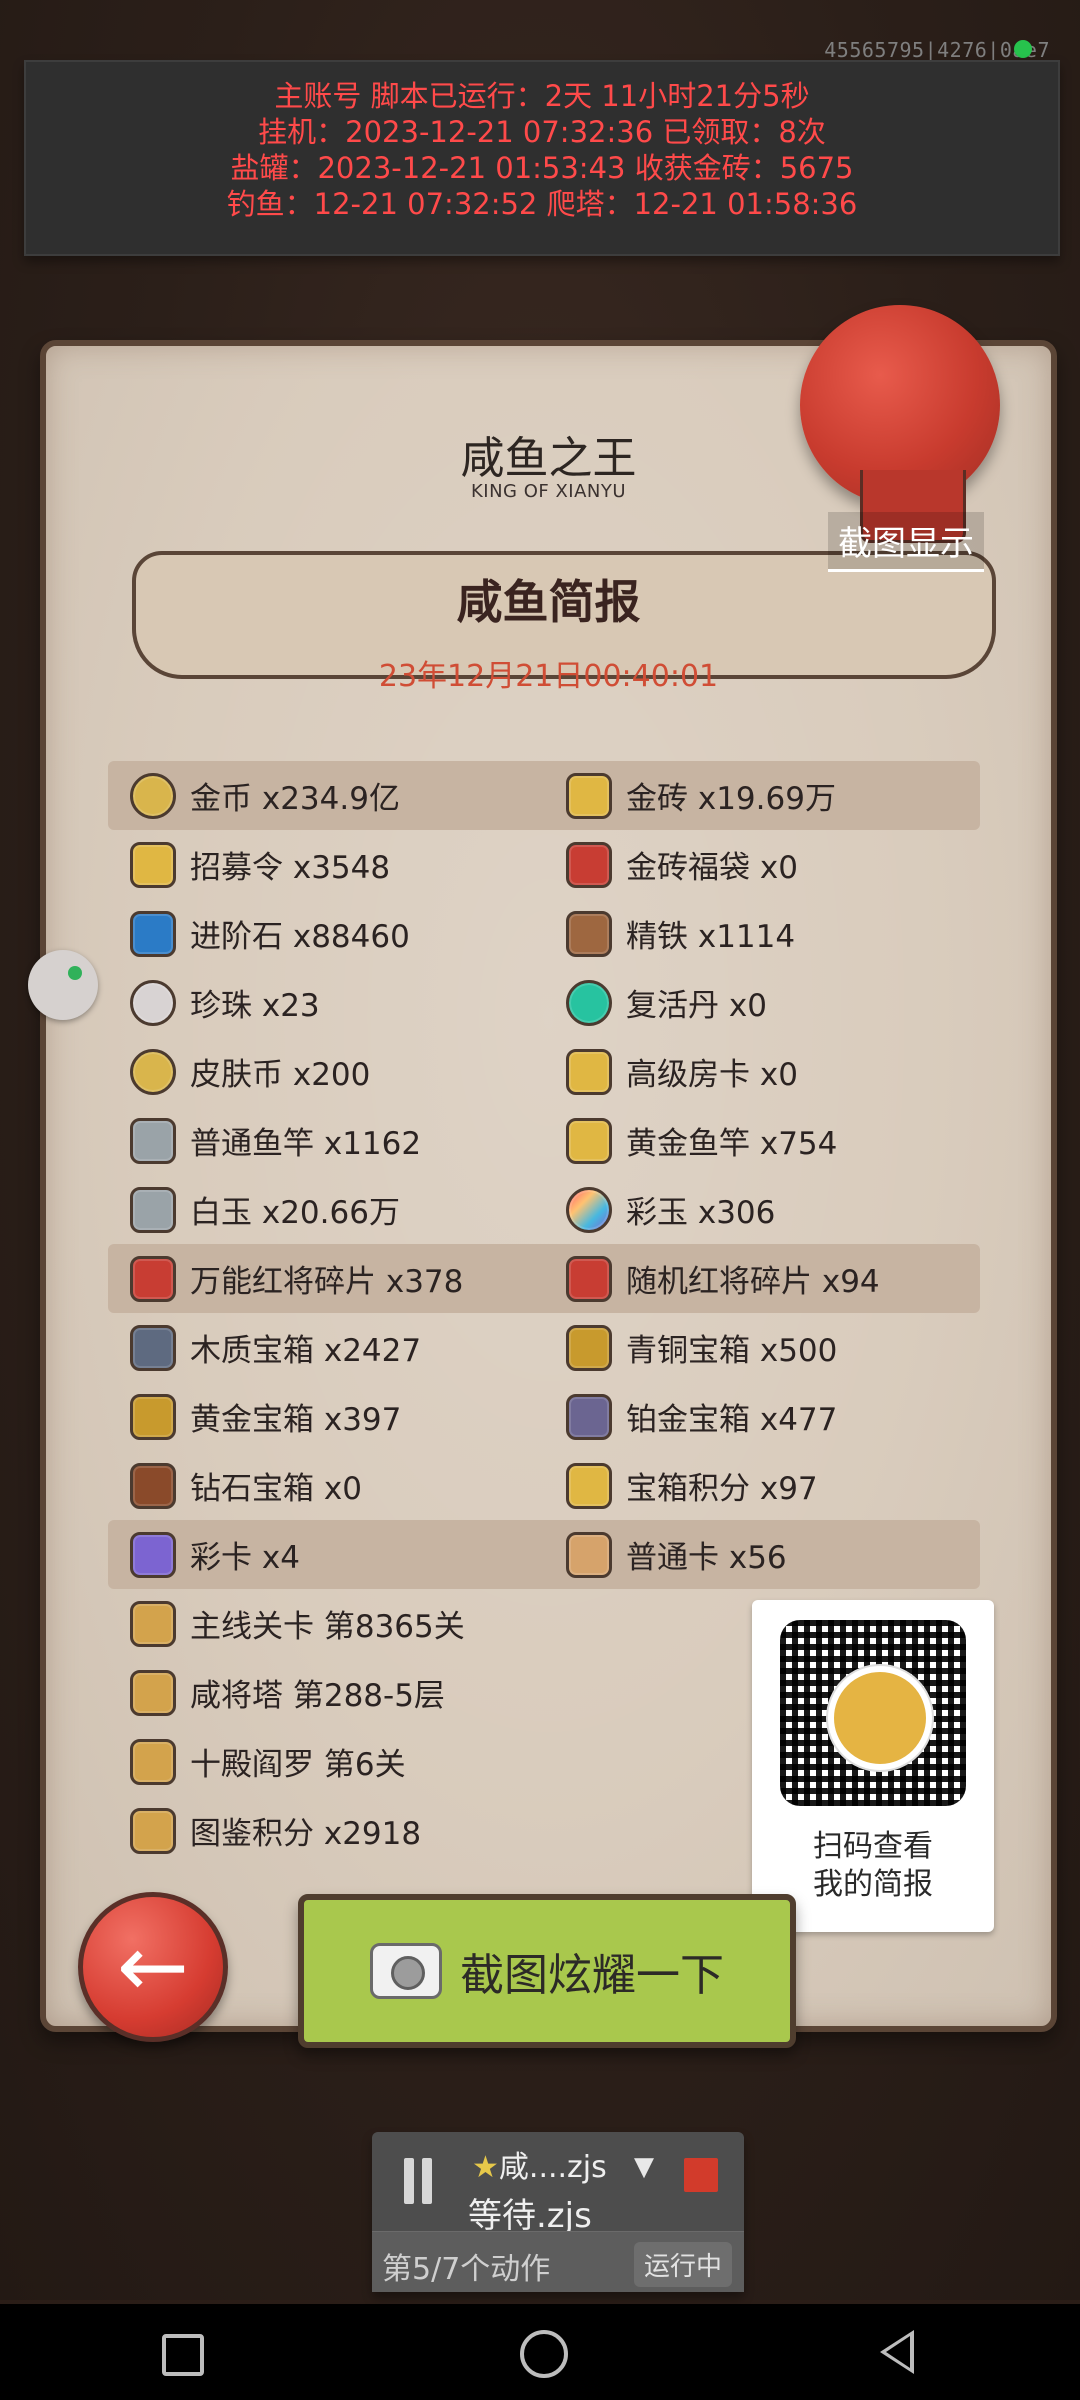 The image size is (1080, 2400). What do you see at coordinates (589, 1347) in the screenshot?
I see `bronze-chest-icon` at bounding box center [589, 1347].